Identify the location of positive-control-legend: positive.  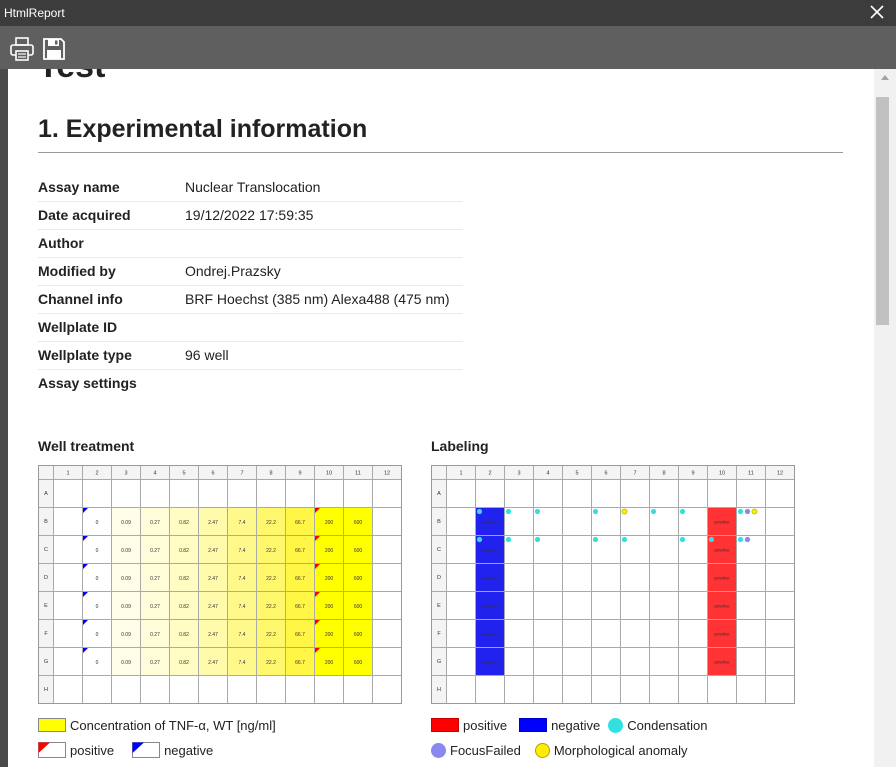
(76, 750).